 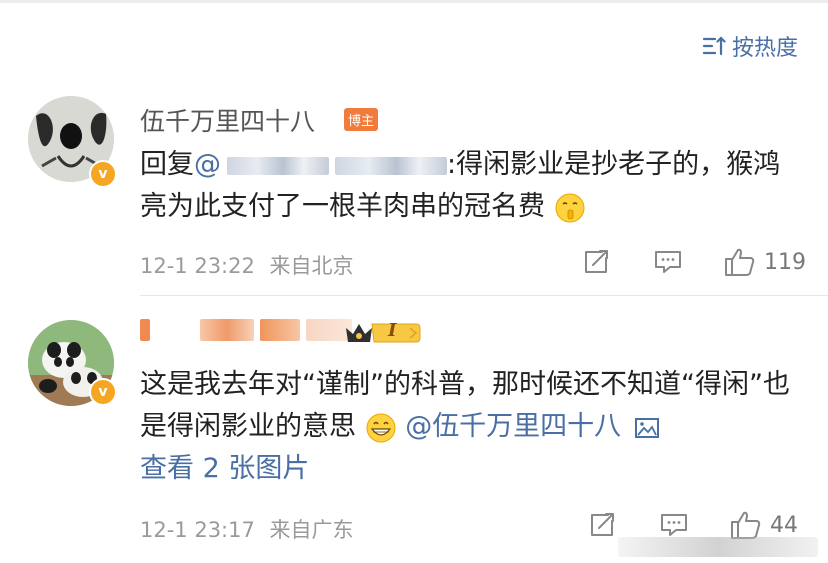 What do you see at coordinates (381, 427) in the screenshot?
I see `grin-face-emoji` at bounding box center [381, 427].